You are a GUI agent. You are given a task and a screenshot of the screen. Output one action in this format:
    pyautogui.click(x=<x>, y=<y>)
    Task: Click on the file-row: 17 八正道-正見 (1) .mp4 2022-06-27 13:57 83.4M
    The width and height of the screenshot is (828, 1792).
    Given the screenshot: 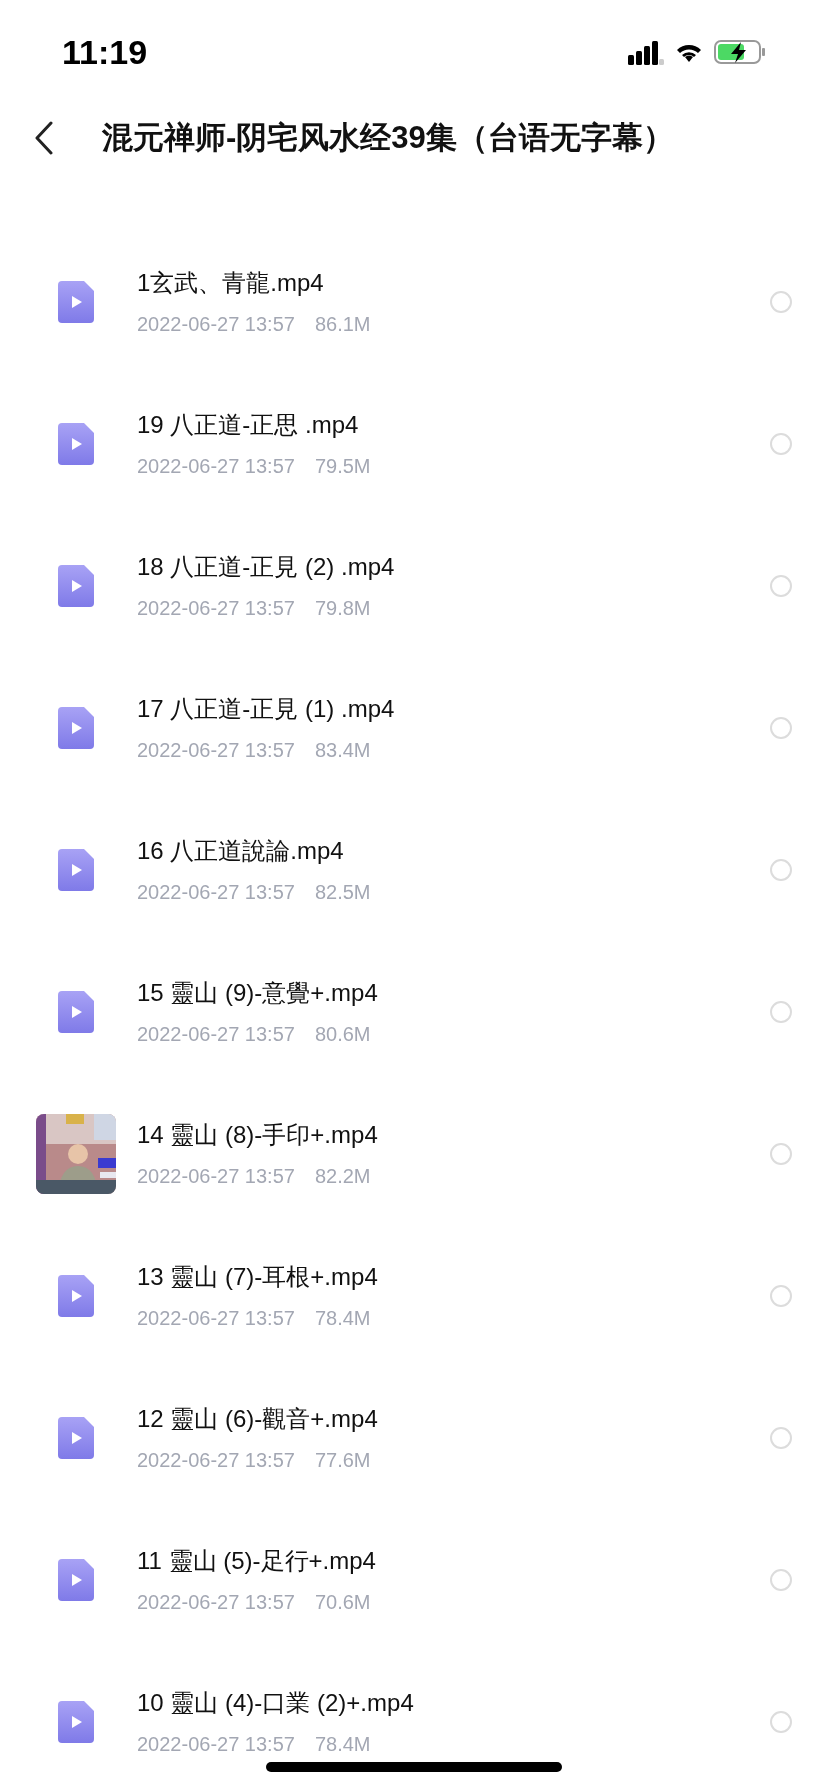 What is the action you would take?
    pyautogui.click(x=414, y=728)
    